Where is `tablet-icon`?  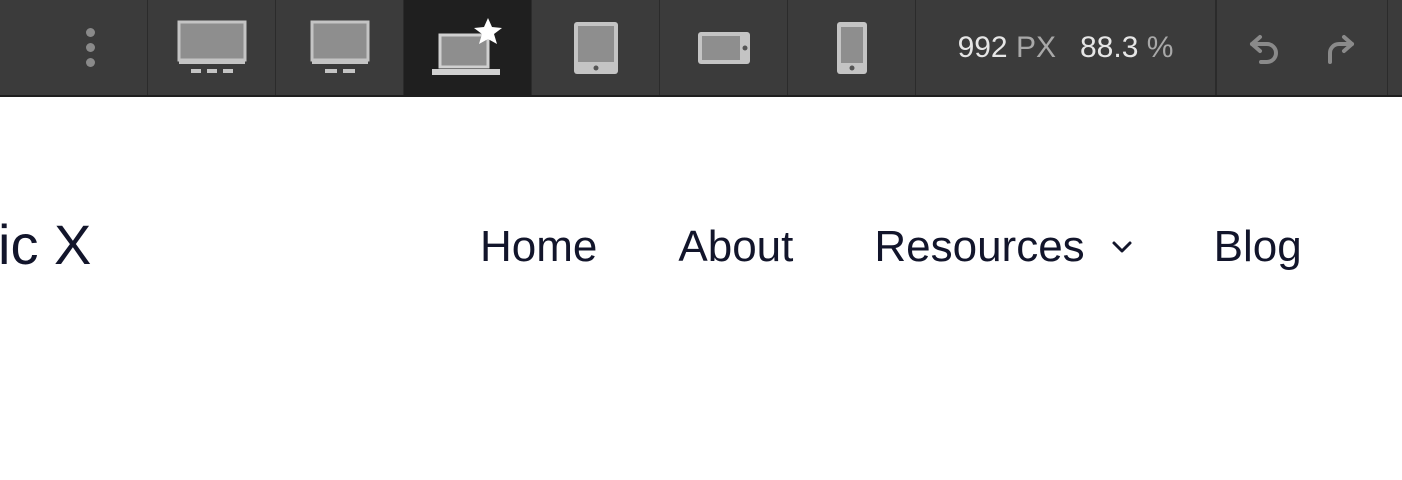 tablet-icon is located at coordinates (595, 47).